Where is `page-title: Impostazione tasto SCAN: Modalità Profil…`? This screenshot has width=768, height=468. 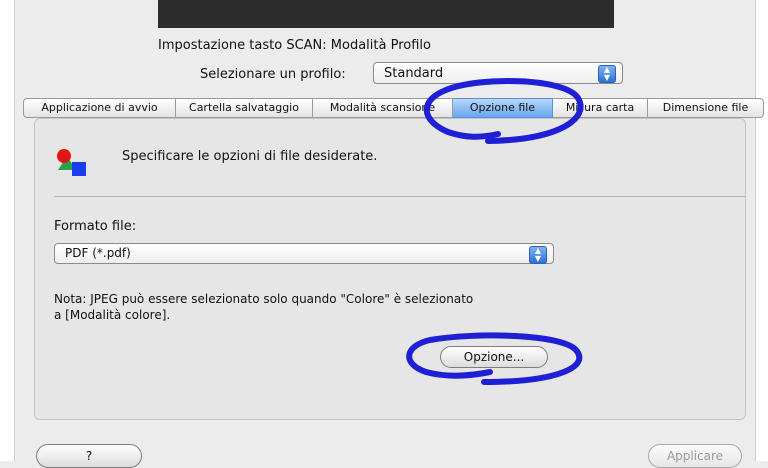
page-title: Impostazione tasto SCAN: Modalità Profil… is located at coordinates (294, 45).